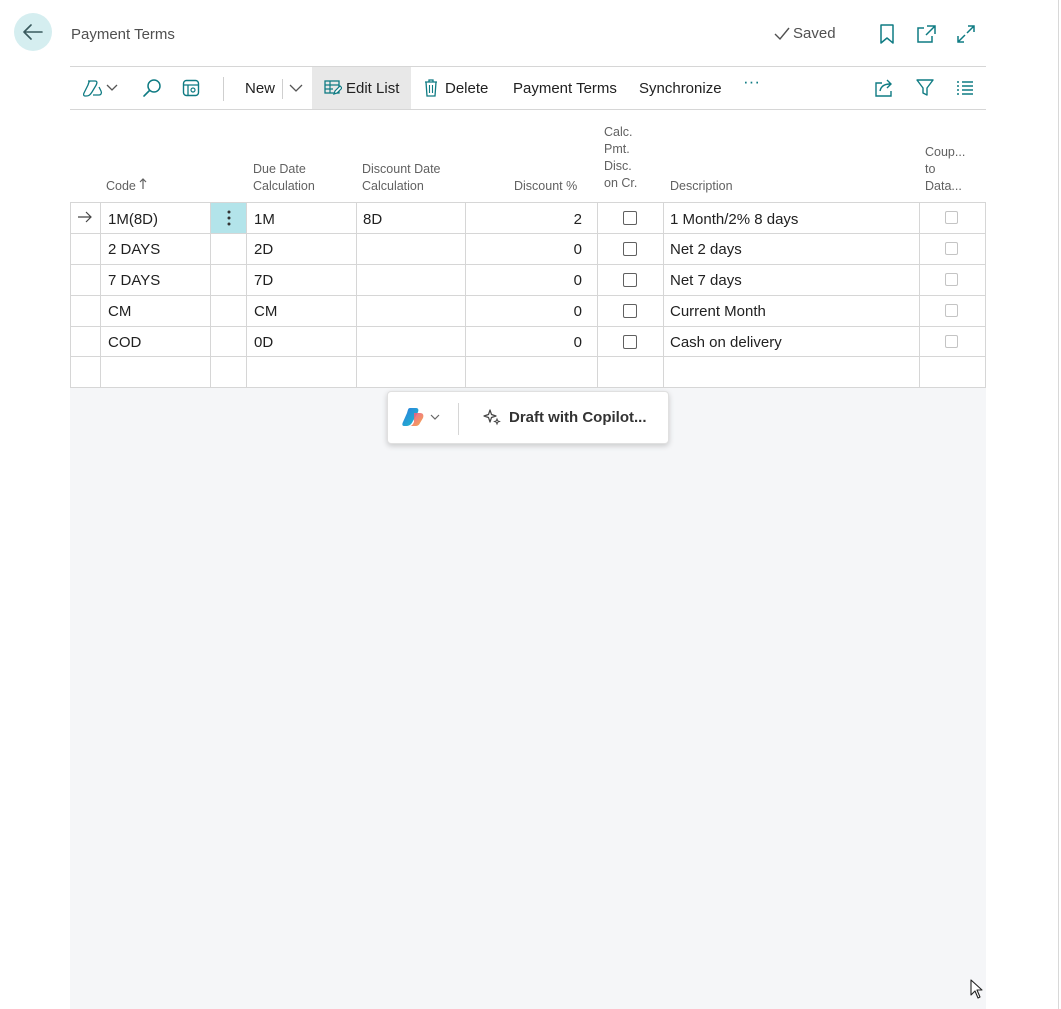 The image size is (1061, 1009). I want to click on bookmark-button, so click(887, 34).